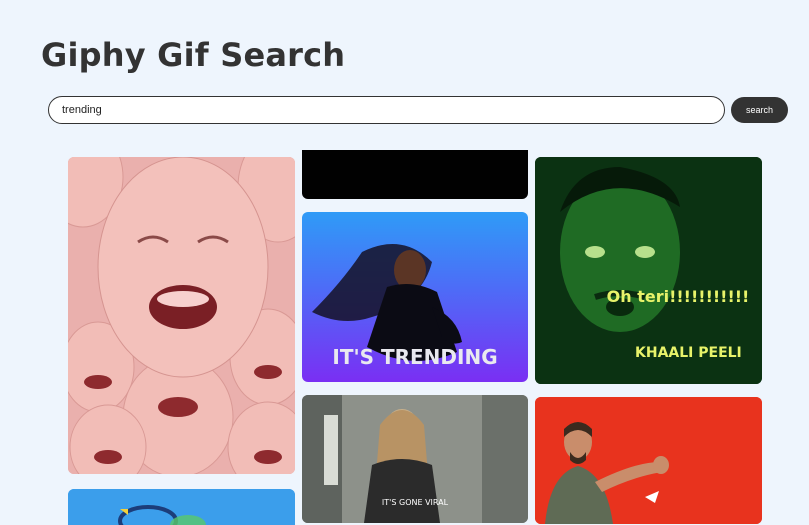  I want to click on gif-dancing-man, so click(648, 460).